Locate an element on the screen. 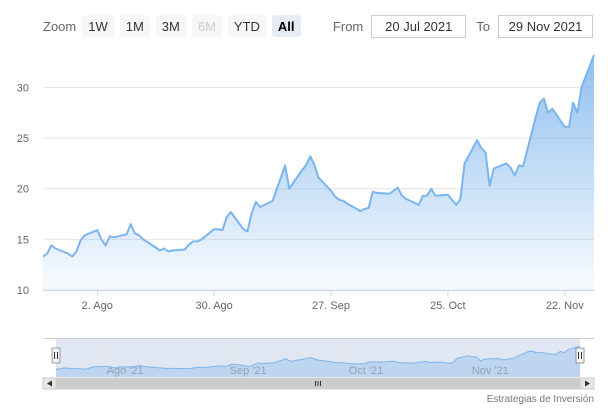  navigator: Ago '21 Sep '21 Oct '21 Nov '21 is located at coordinates (318, 357).